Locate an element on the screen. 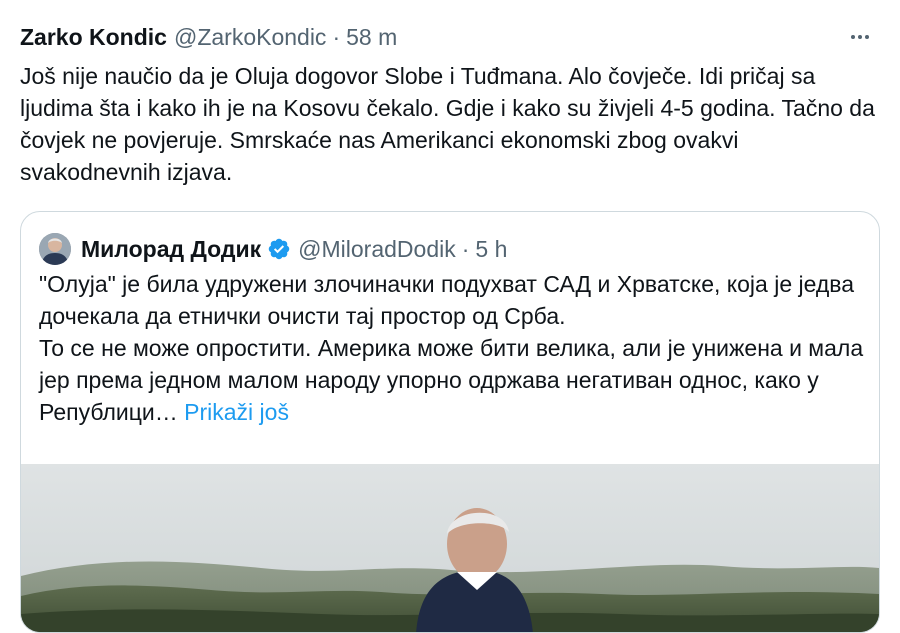 The width and height of the screenshot is (900, 633). show-more-link: Prikaži još is located at coordinates (236, 412).